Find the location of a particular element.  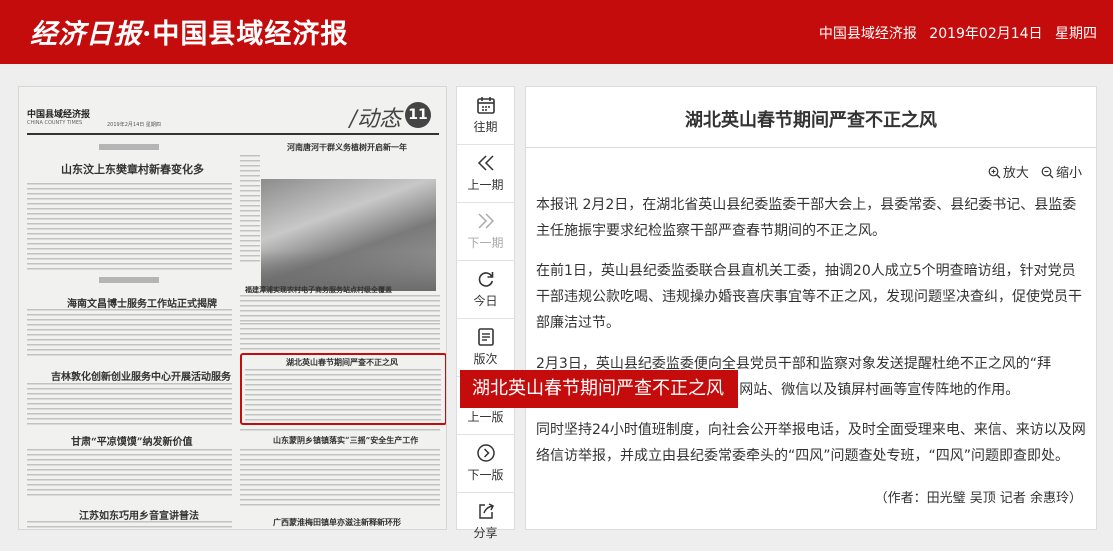

toolbar-label: 下一期 is located at coordinates (485, 243).